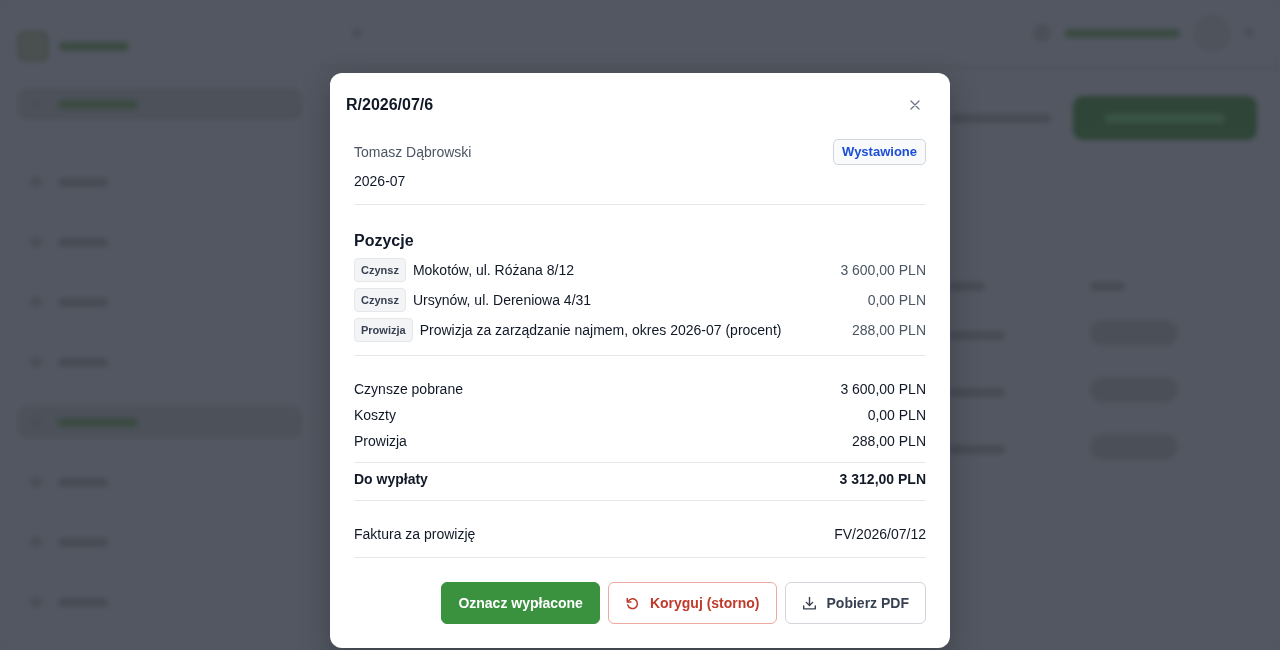 This screenshot has width=1280, height=650. Describe the element at coordinates (879, 152) in the screenshot. I see `status-badge: Wystawione` at that location.